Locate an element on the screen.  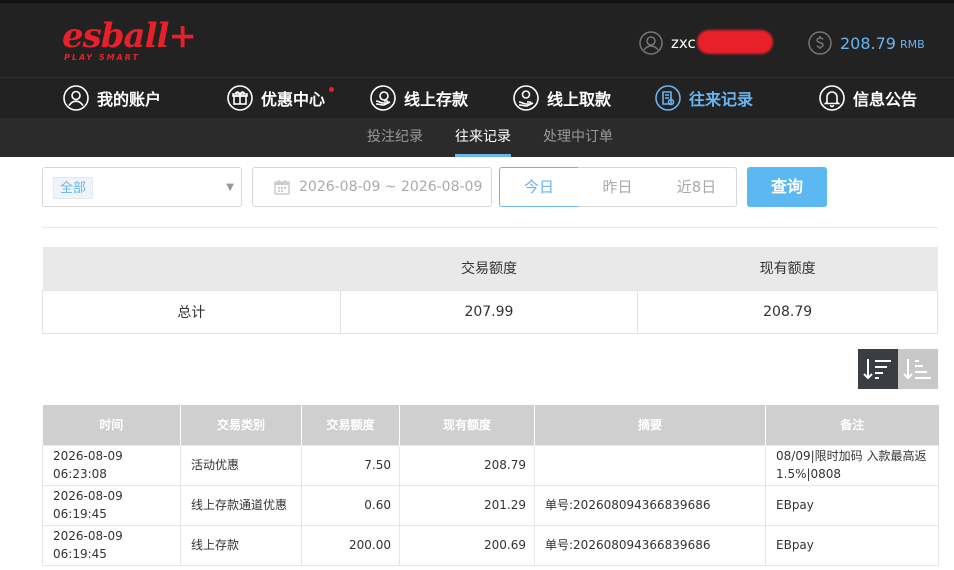
nav-label: 优惠中心 is located at coordinates (293, 99).